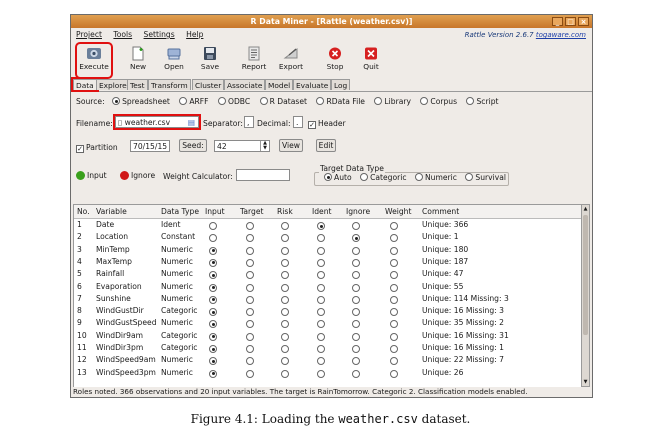  What do you see at coordinates (193, 145) in the screenshot?
I see `seed-button: Seed:` at bounding box center [193, 145].